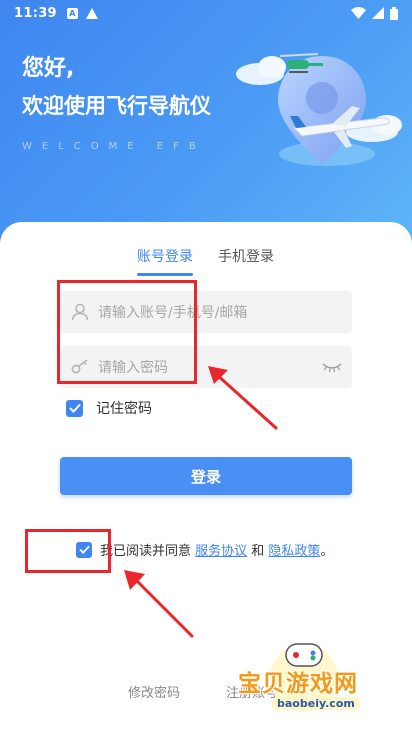 The image size is (412, 734). What do you see at coordinates (165, 256) in the screenshot?
I see `tab-account-login: 账号登录` at bounding box center [165, 256].